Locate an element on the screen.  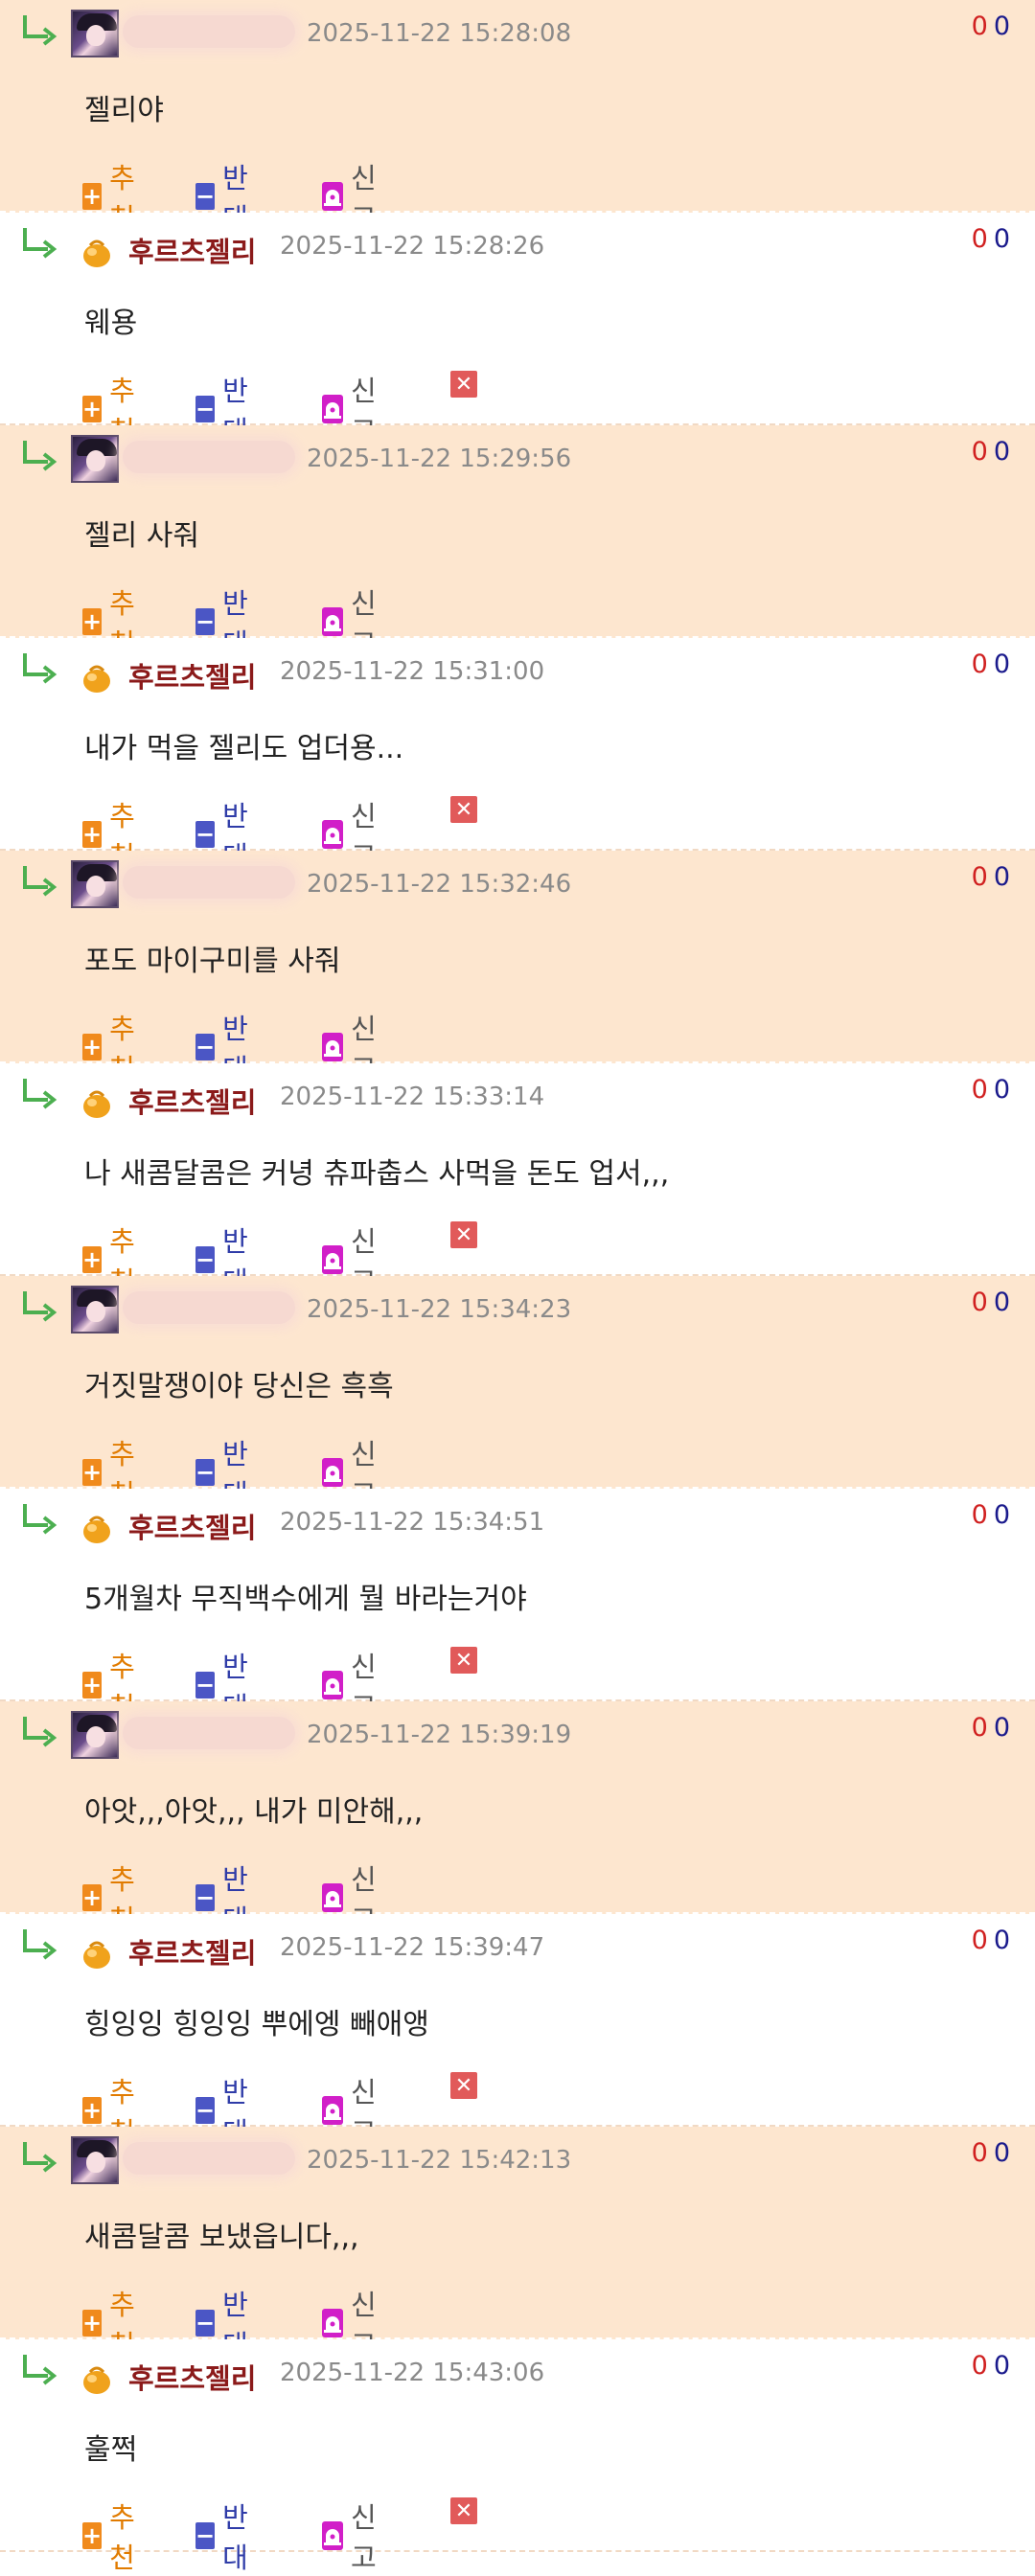
comment-text: 웨용 is located at coordinates (111, 323).